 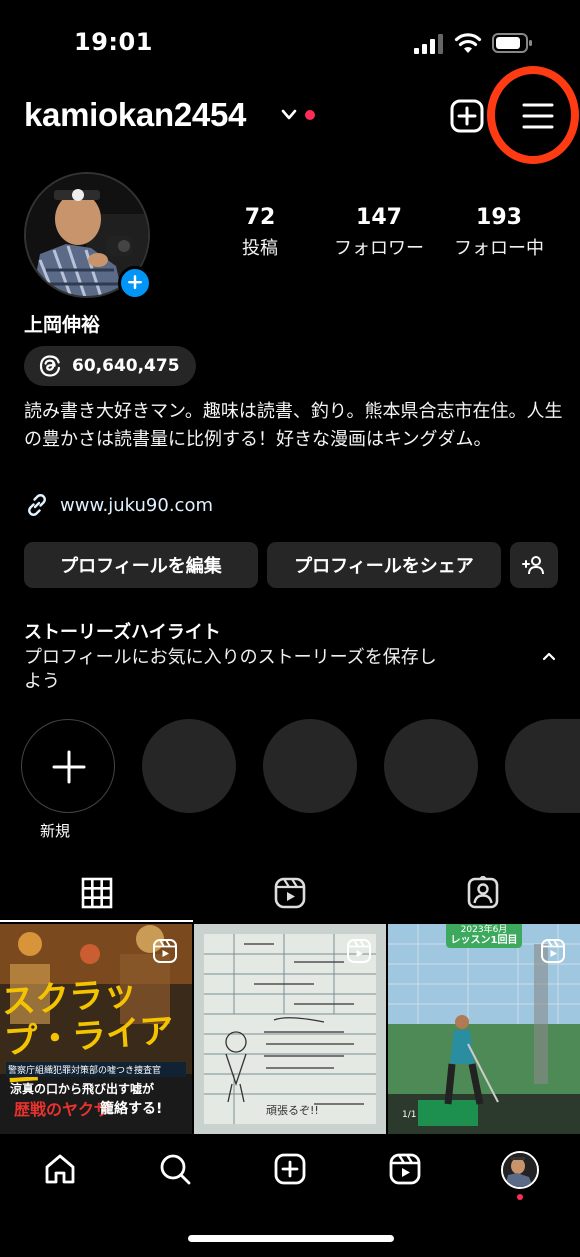 I want to click on add-person-icon, so click(x=533, y=565).